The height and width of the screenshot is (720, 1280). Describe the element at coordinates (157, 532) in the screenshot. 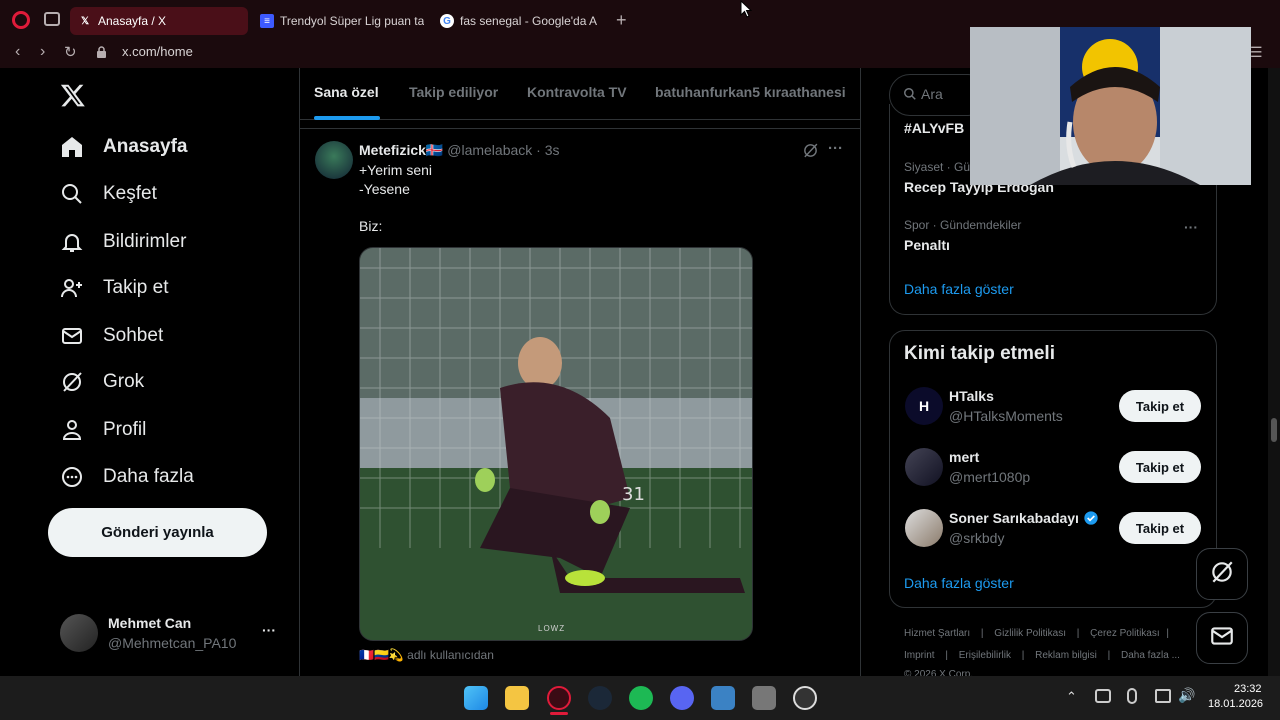

I see `post-button: Gönderi yayınla` at that location.